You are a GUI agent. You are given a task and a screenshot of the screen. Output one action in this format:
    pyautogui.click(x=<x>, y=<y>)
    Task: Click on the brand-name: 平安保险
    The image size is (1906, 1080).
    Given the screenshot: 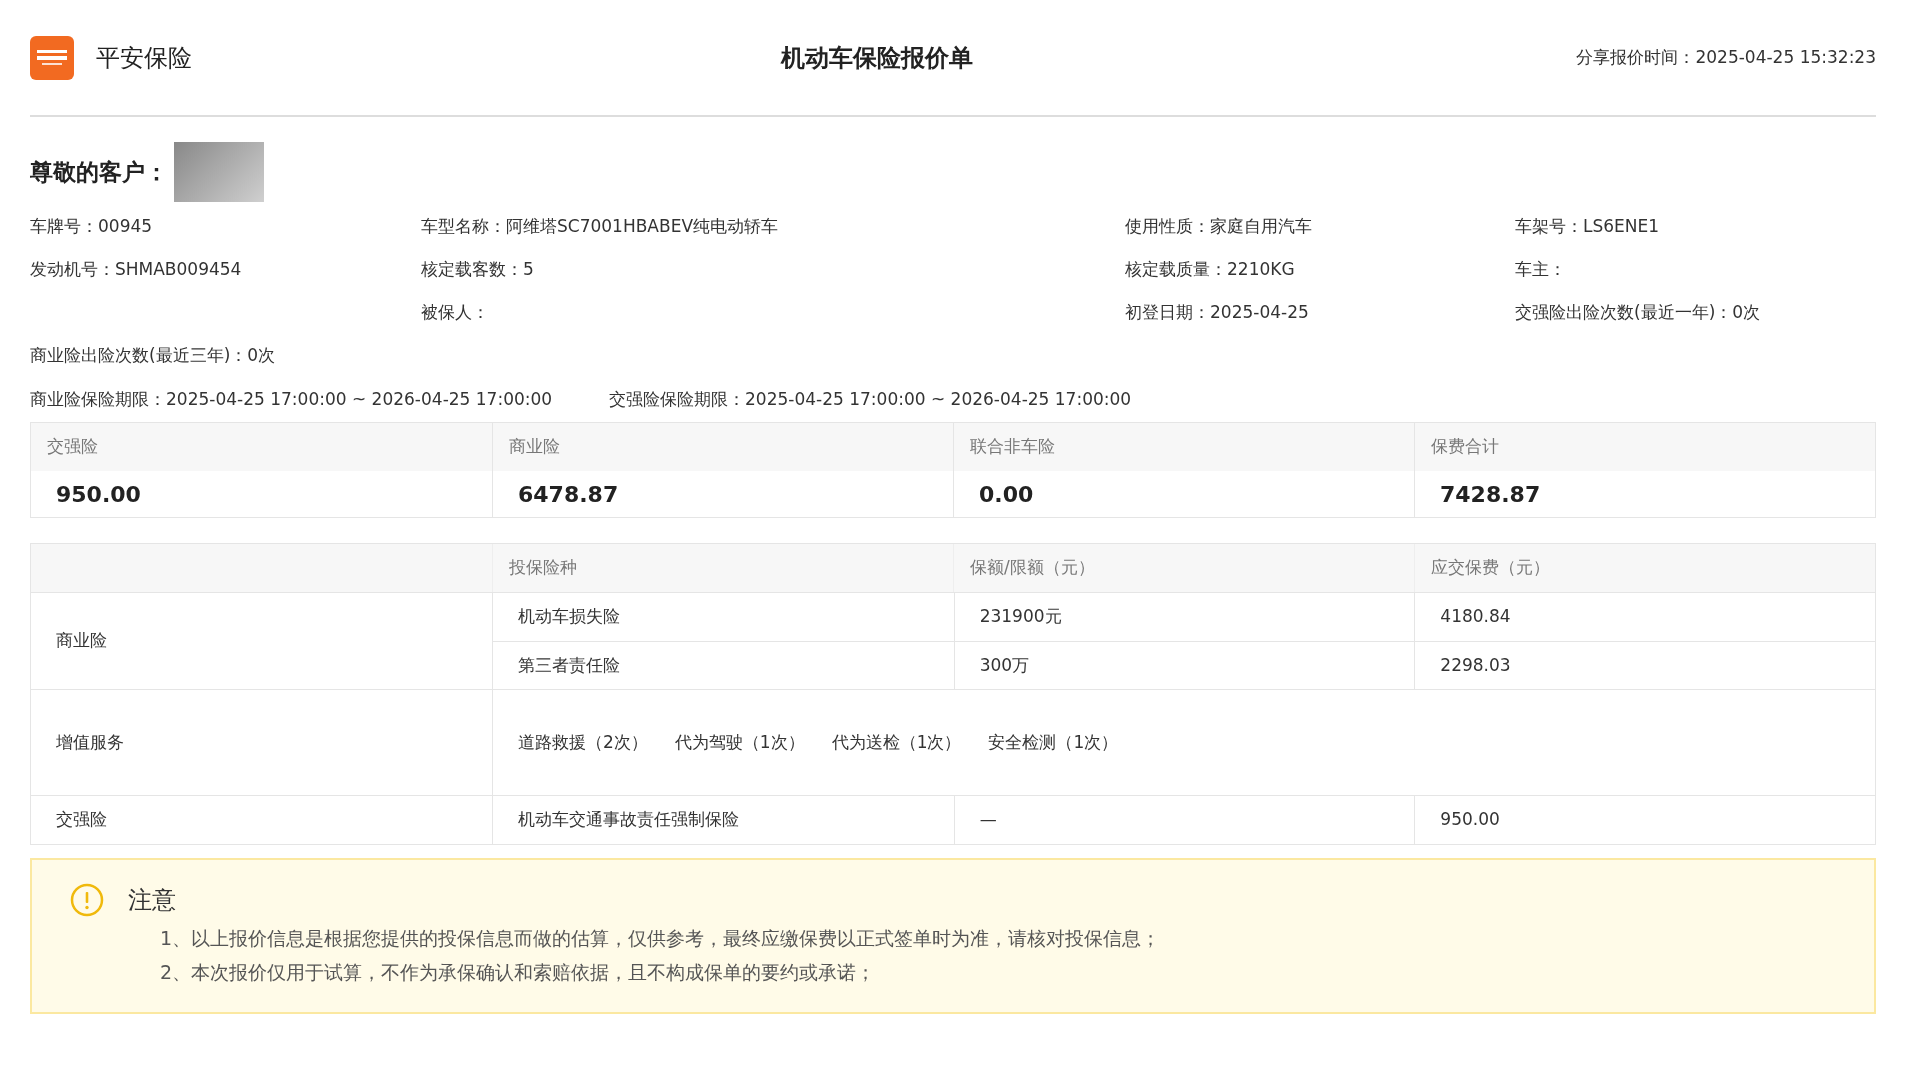 What is the action you would take?
    pyautogui.click(x=144, y=58)
    